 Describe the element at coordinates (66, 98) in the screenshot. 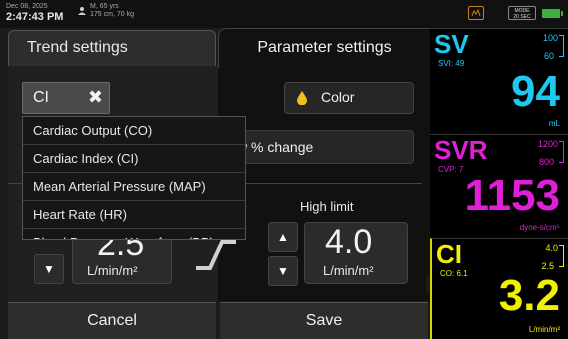

I see `parameter-selector: CI ✖` at that location.